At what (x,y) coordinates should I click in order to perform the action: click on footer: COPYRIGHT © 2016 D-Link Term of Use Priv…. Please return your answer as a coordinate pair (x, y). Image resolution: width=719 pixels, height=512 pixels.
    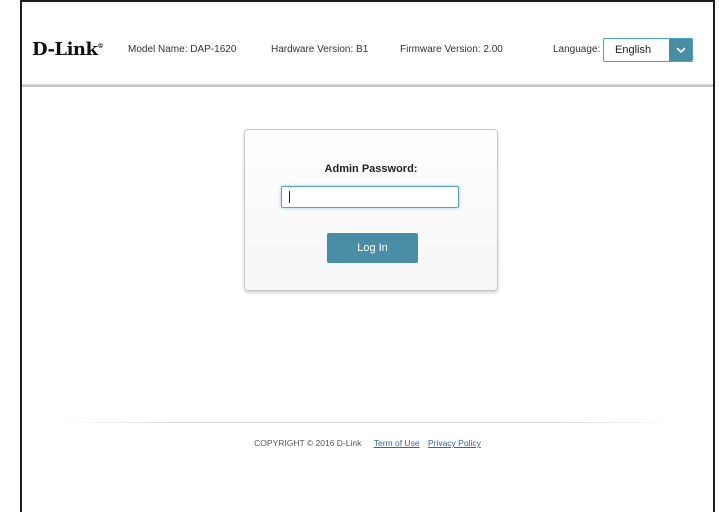
    Looking at the image, I should click on (367, 443).